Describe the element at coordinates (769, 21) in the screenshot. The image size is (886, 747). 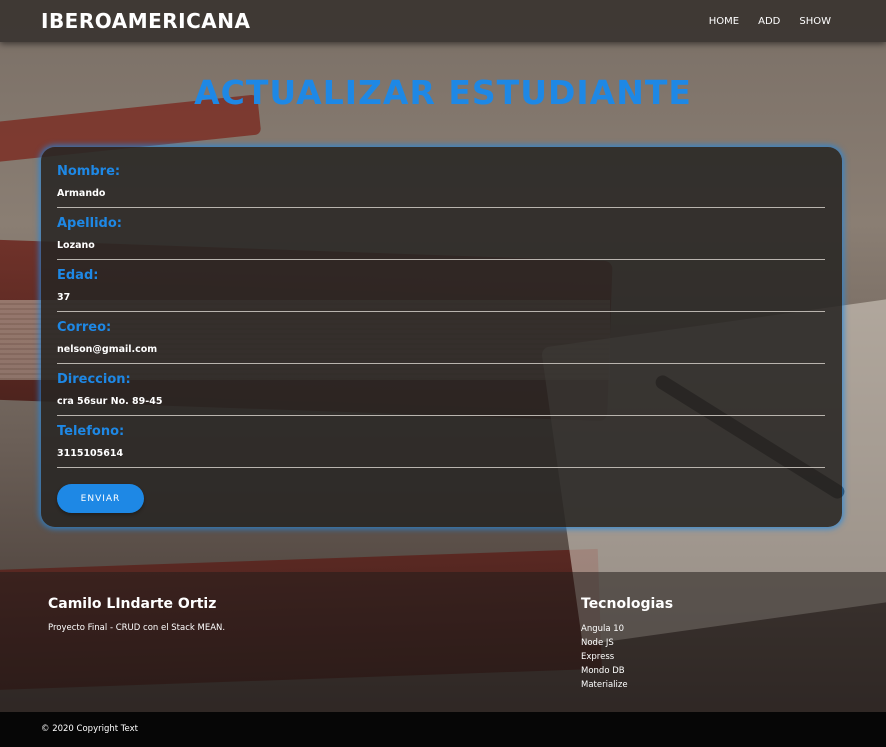
I see `nav-link-add: ADD` at that location.